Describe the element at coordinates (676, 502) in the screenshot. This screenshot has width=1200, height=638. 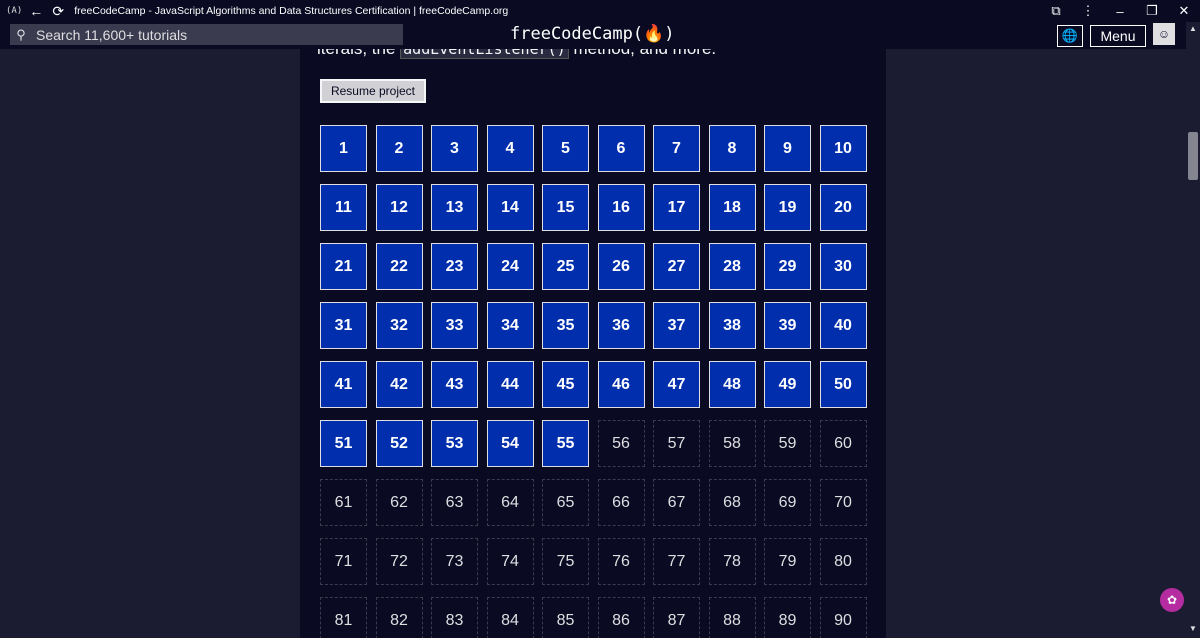
I see `step-button-67: 67` at that location.